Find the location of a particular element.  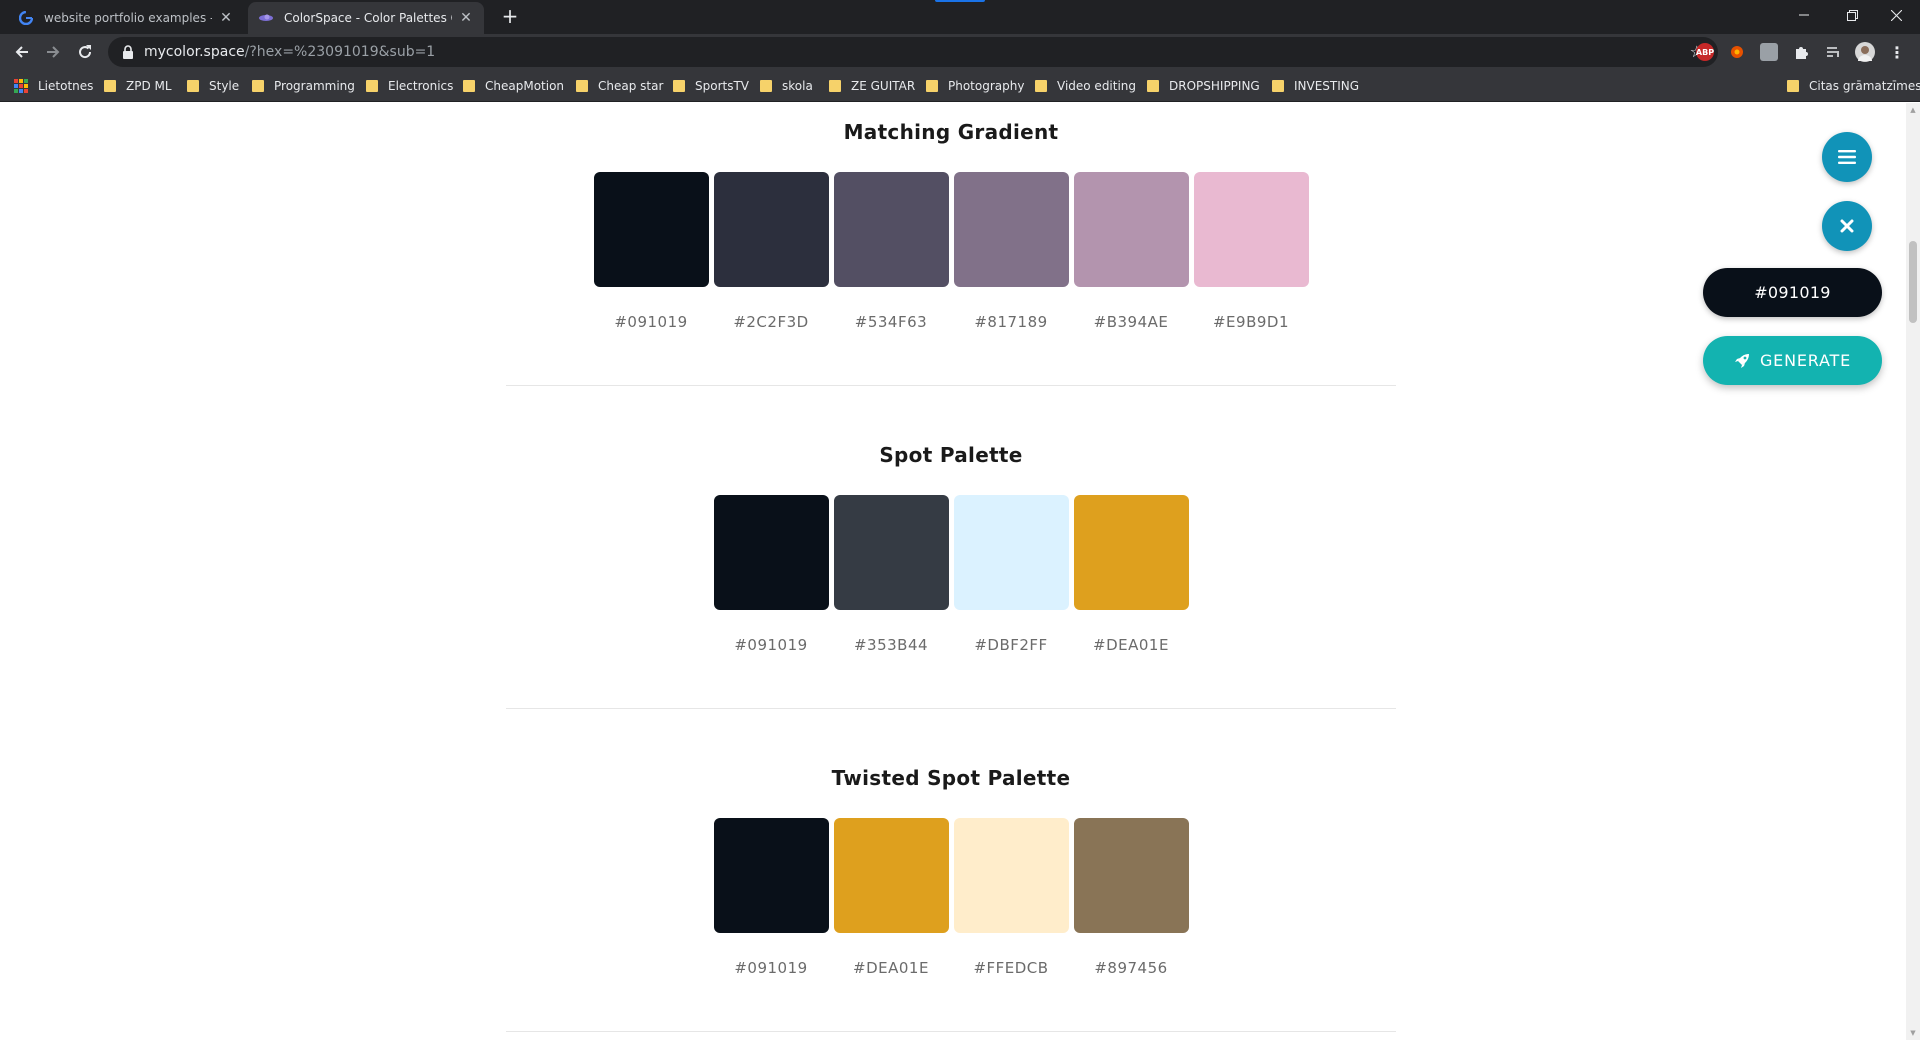

back-icon is located at coordinates (22, 52).